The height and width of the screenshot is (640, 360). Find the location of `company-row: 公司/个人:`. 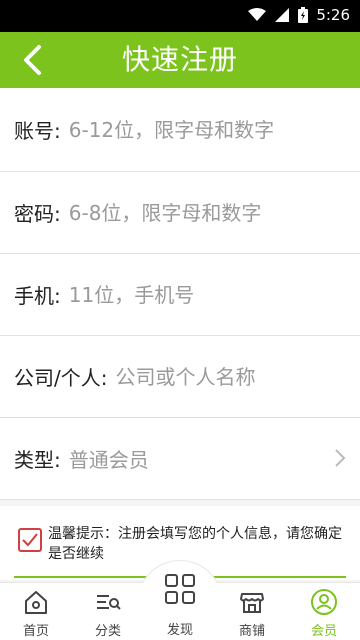

company-row: 公司/个人: is located at coordinates (180, 377).